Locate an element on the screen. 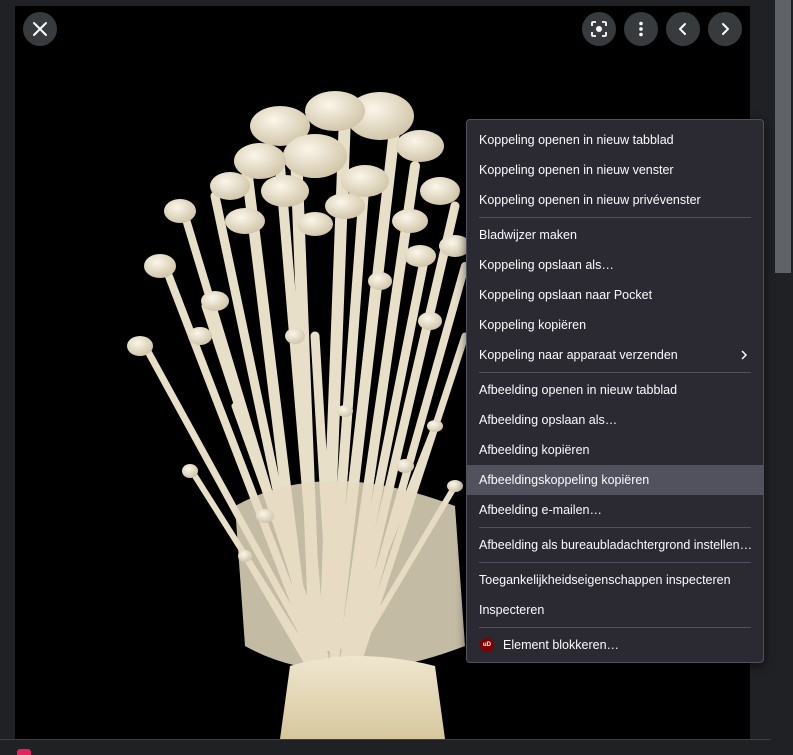 The height and width of the screenshot is (755, 793). previous-image-button is located at coordinates (683, 29).